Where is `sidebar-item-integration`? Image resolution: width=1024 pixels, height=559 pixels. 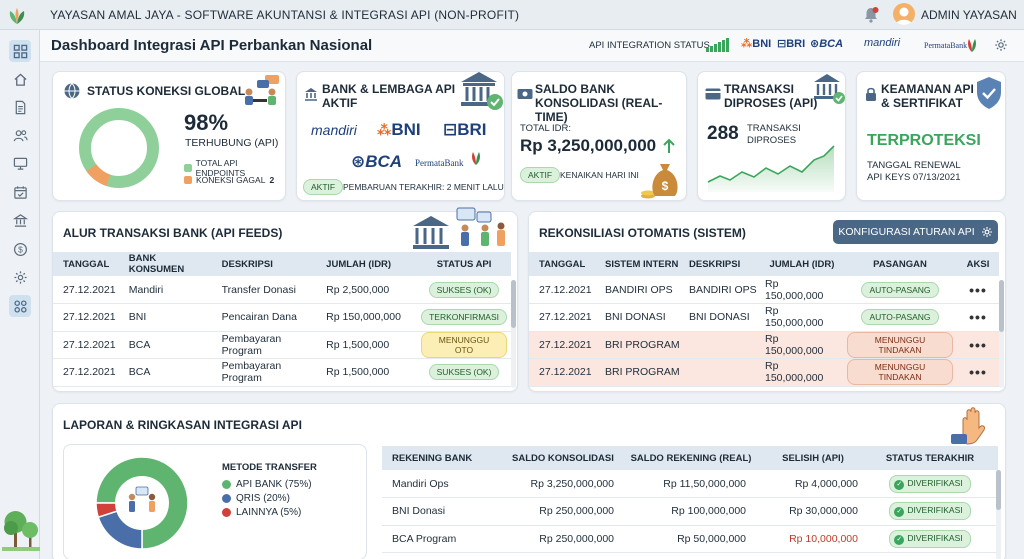 sidebar-item-integration is located at coordinates (20, 306).